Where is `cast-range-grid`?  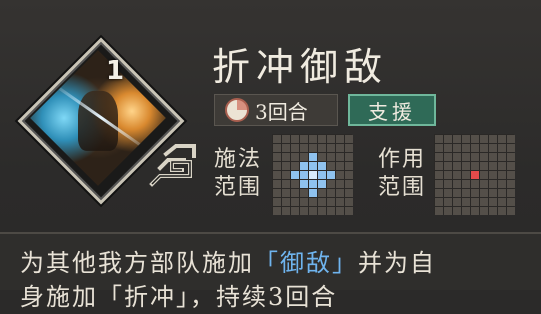
cast-range-grid is located at coordinates (312, 174).